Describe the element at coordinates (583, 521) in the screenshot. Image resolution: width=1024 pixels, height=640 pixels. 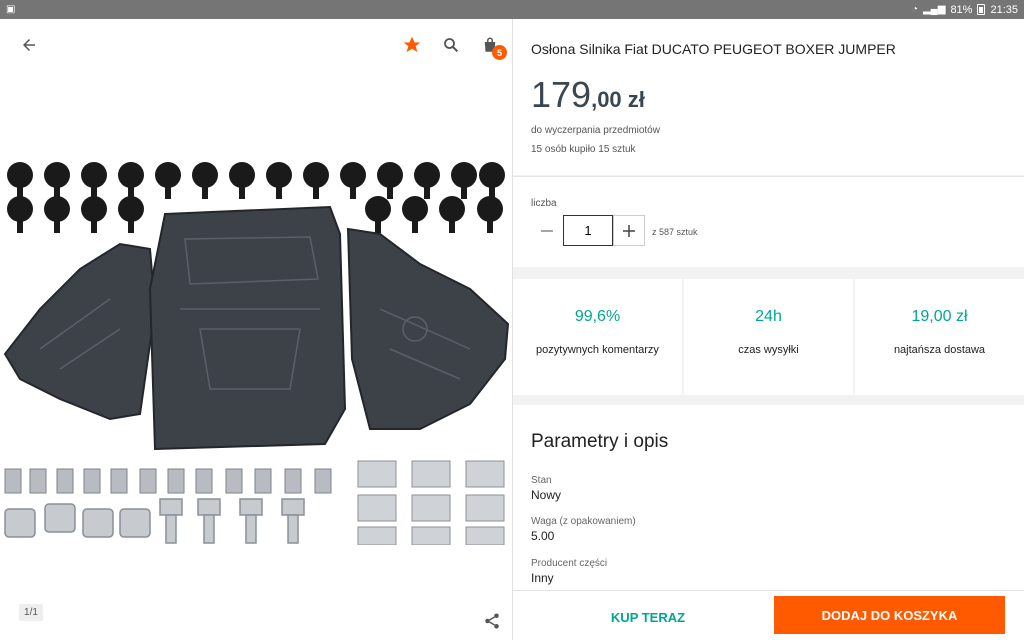
I see `param-label-weight: Waga (z opakowaniem)` at that location.